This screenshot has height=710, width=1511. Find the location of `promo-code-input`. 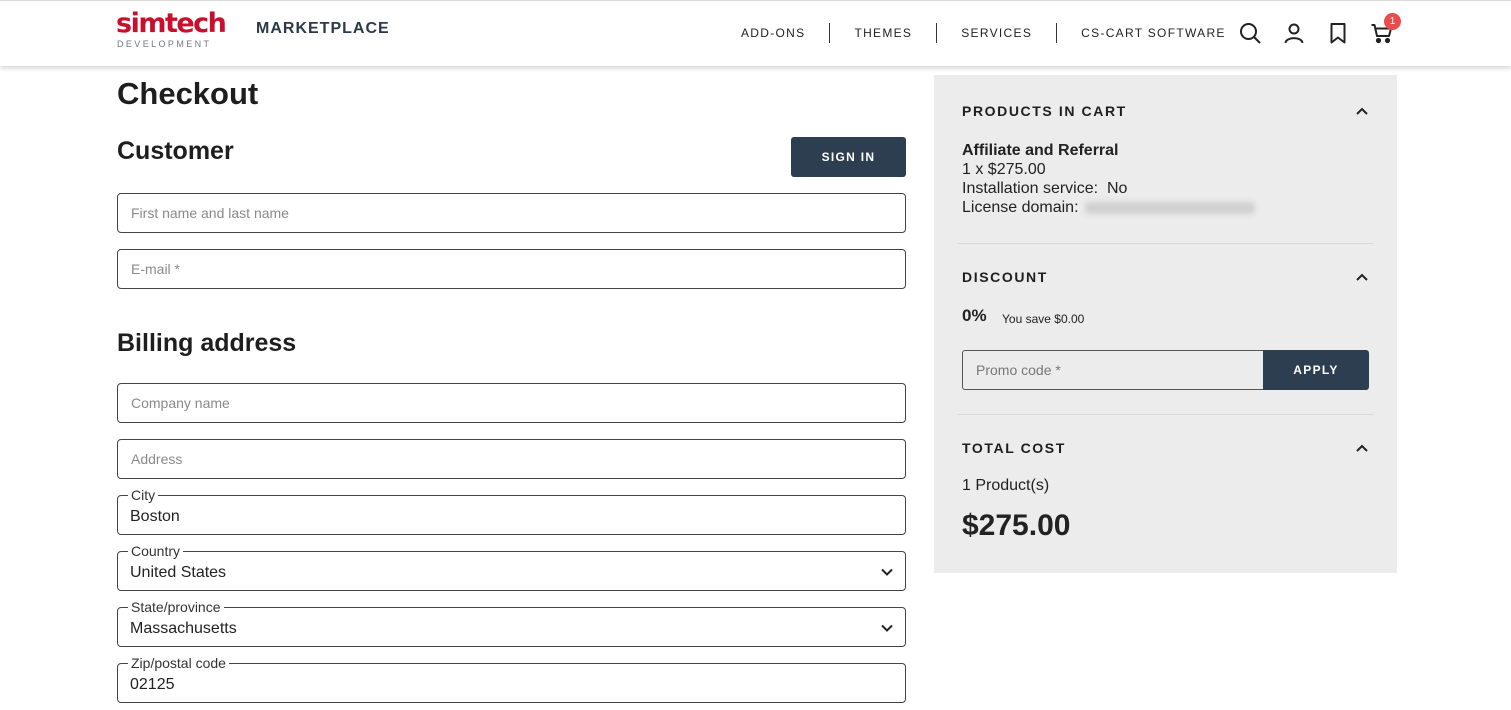

promo-code-input is located at coordinates (1113, 370).